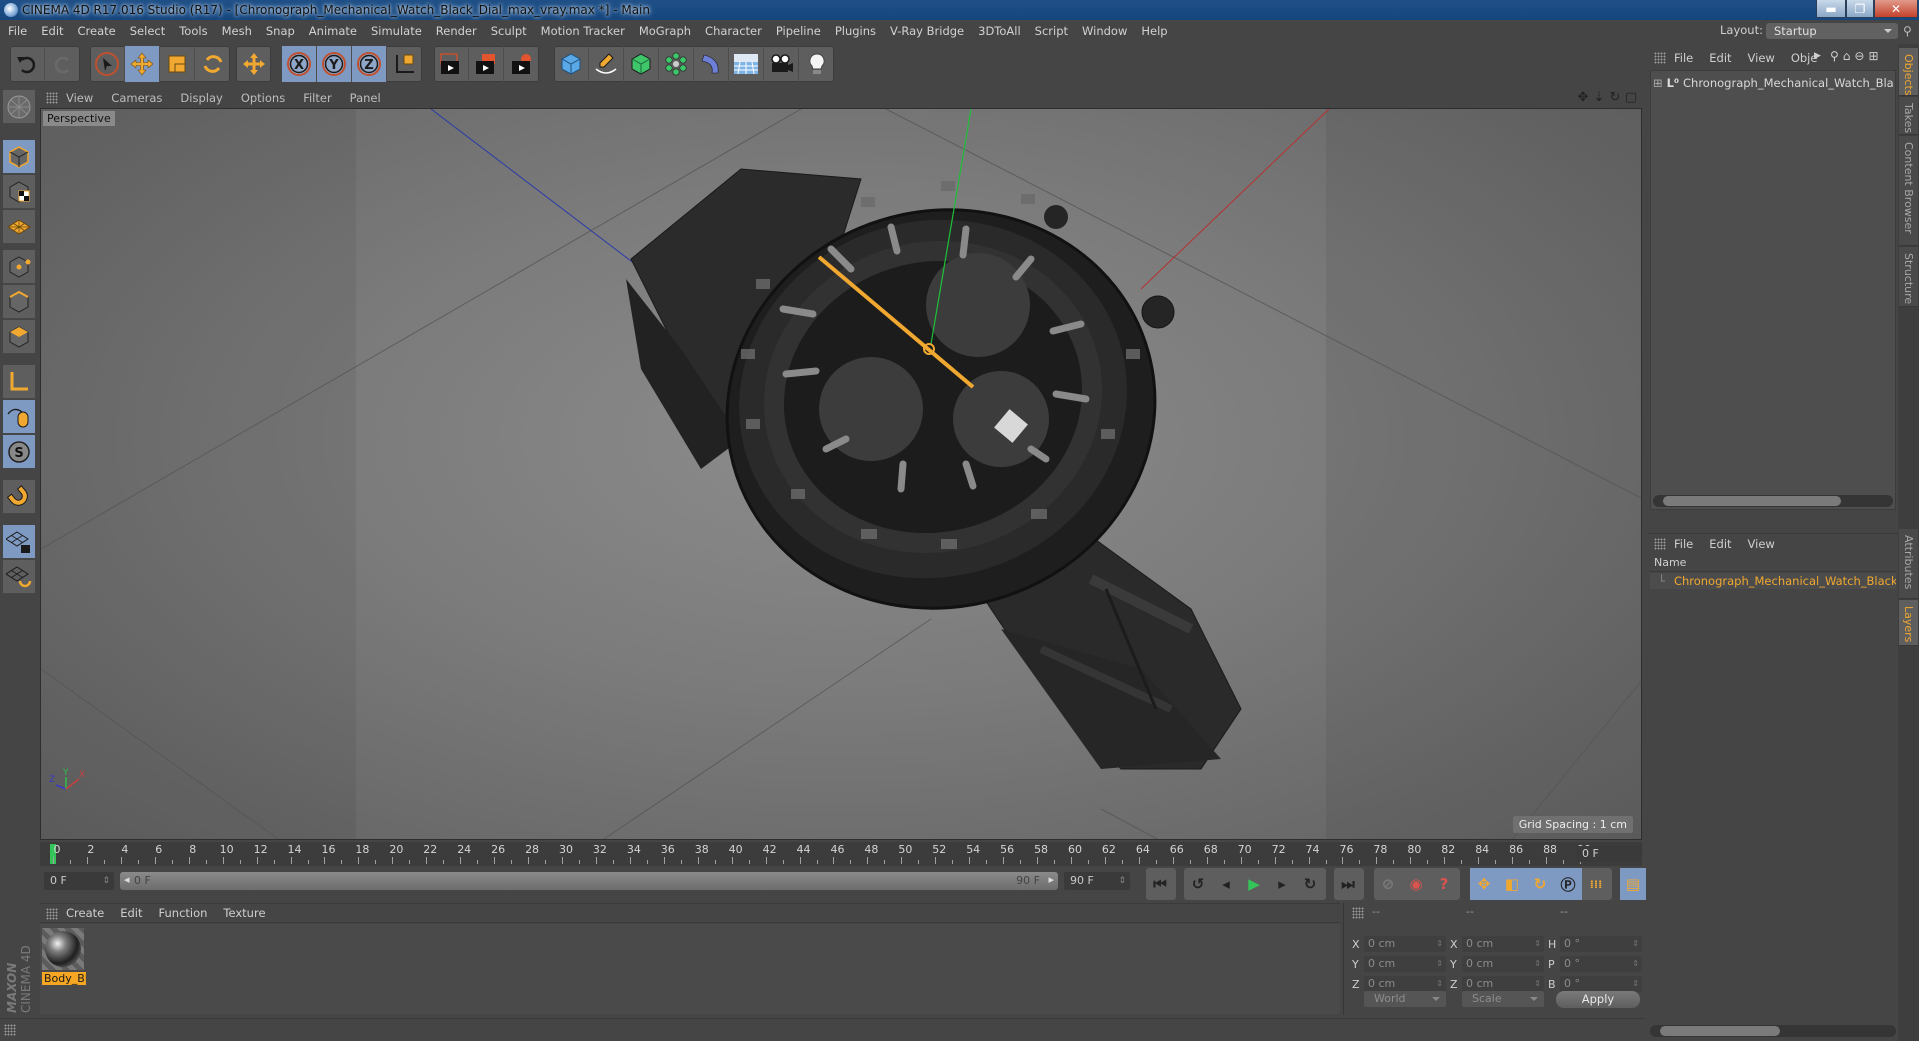  Describe the element at coordinates (1540, 884) in the screenshot. I see `key-rotation-button: ↻` at that location.